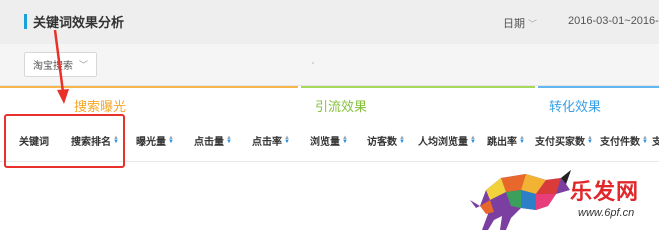  I want to click on date-dropdown: 日期 ﹀, so click(520, 23).